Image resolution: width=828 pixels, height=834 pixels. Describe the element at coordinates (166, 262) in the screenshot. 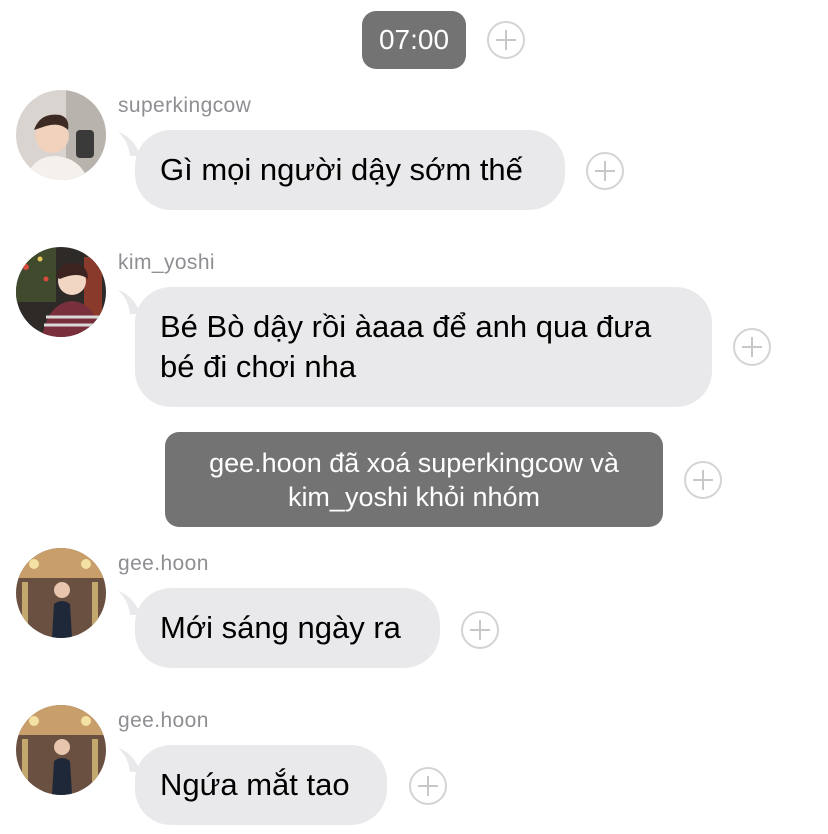

I see `sender-name: kim_yoshi` at that location.